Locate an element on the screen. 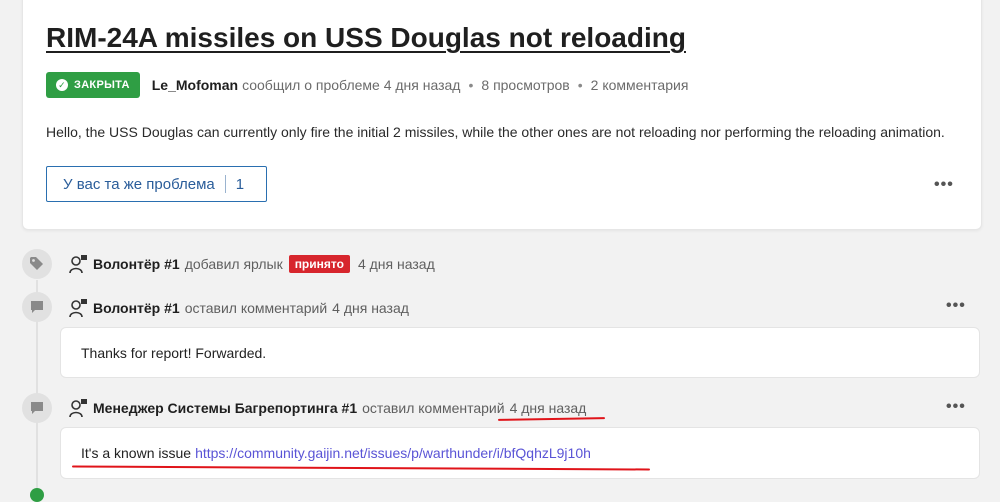  event-action: добавил ярлык is located at coordinates (233, 264).